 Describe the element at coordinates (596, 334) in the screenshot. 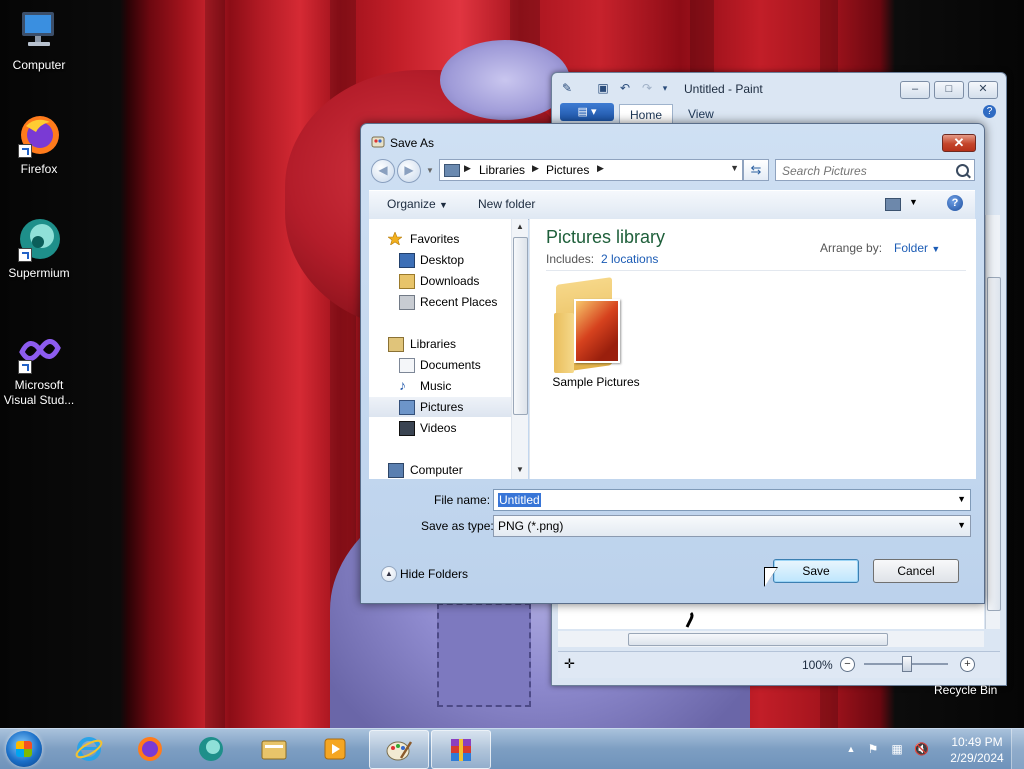

I see `folder-item: Sample Pictures` at that location.